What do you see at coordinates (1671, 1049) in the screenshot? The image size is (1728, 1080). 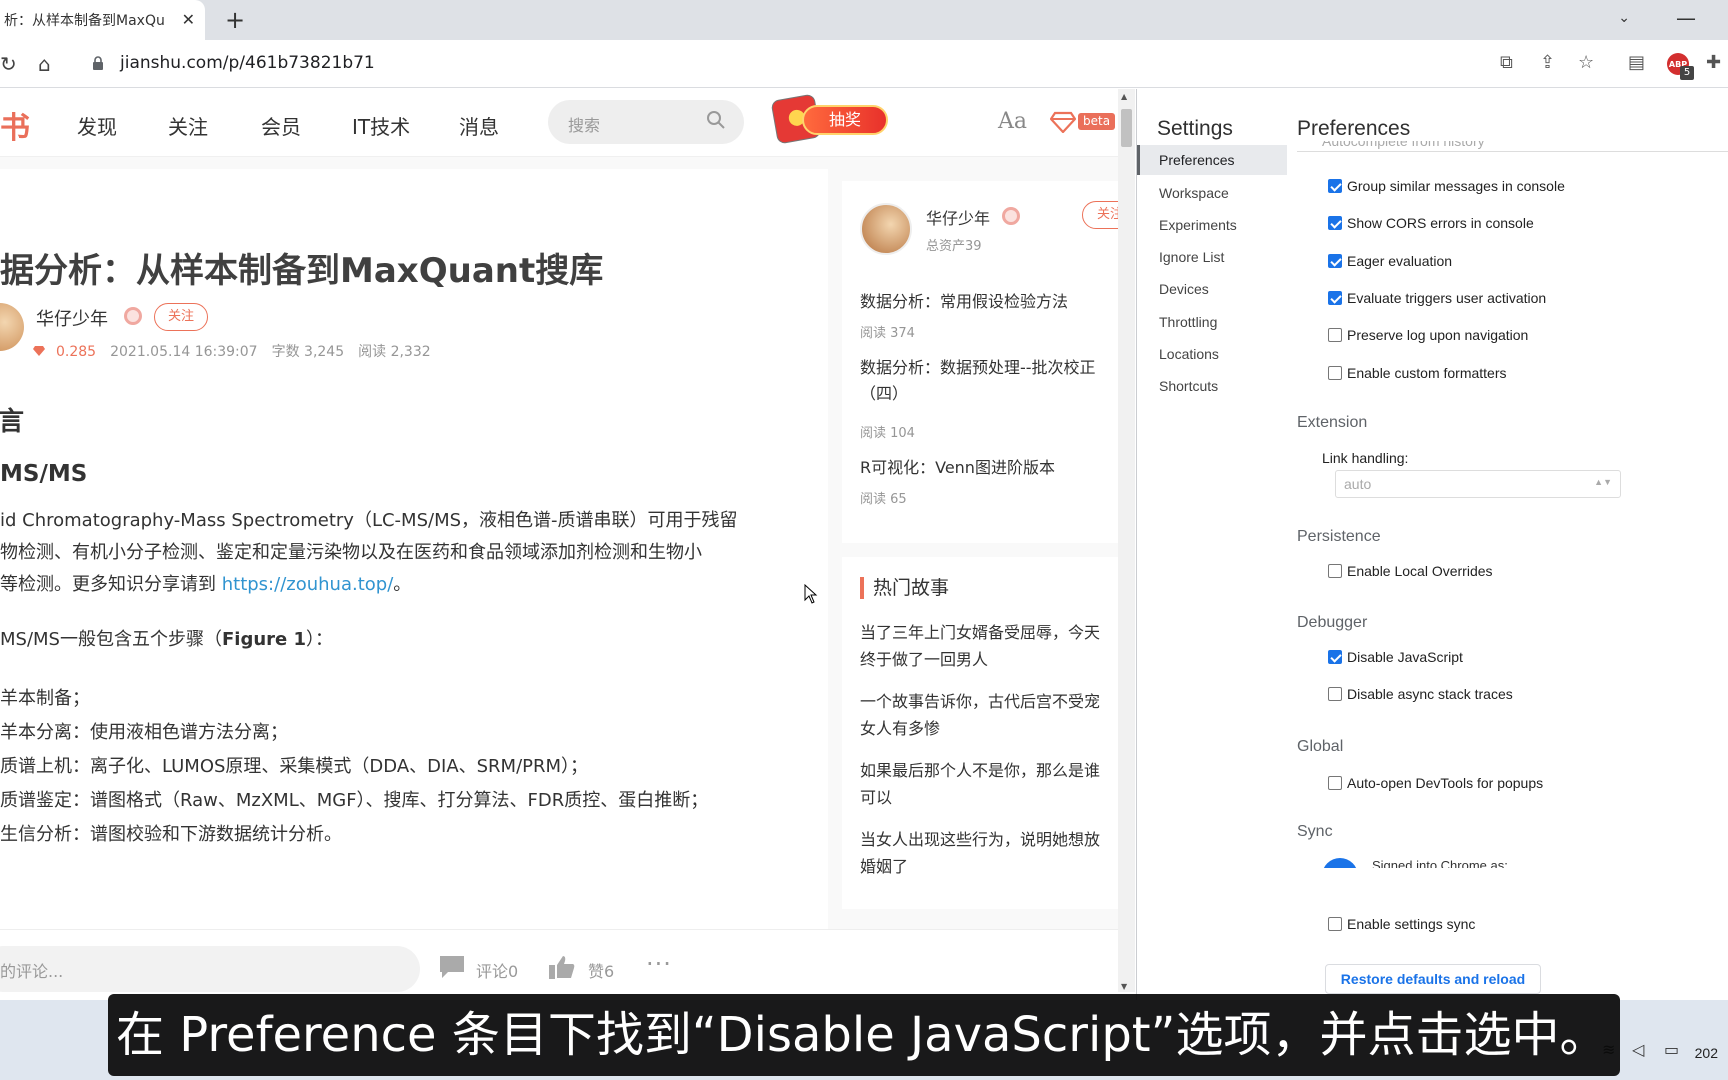 I see `battery-icon: ▭` at bounding box center [1671, 1049].